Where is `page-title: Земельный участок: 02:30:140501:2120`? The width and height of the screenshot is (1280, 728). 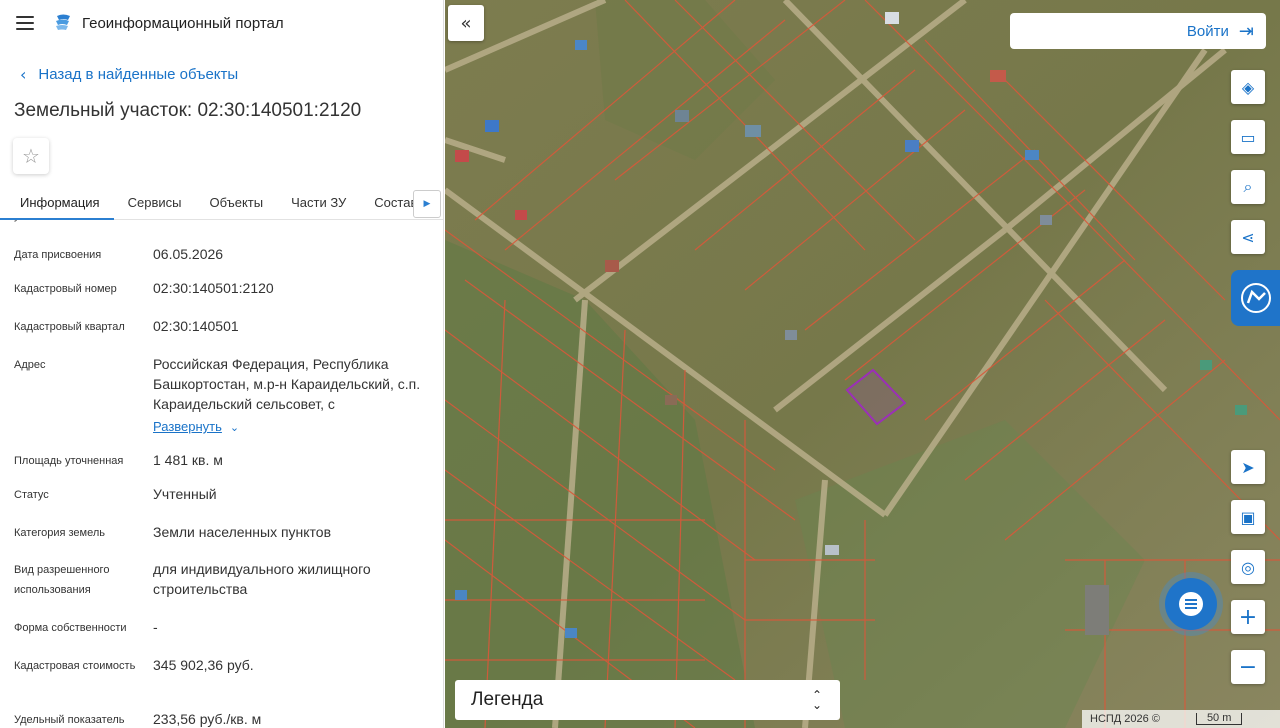
page-title: Земельный участок: 02:30:140501:2120 is located at coordinates (188, 110).